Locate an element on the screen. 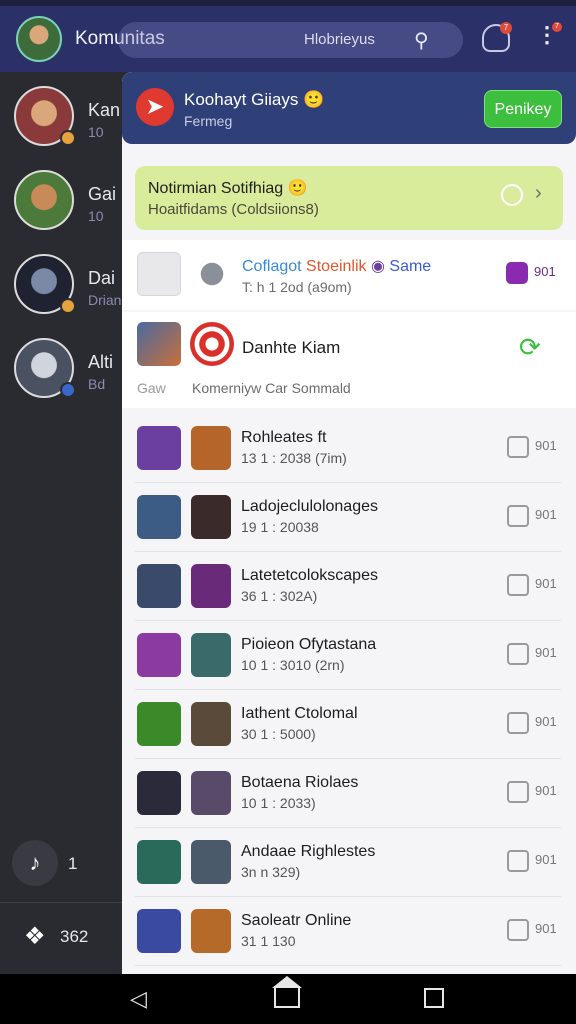 Image resolution: width=576 pixels, height=1024 pixels. top-bar: Komunitas Hlobrieyus ⚲ 7 ⋮ 7 is located at coordinates (288, 36).